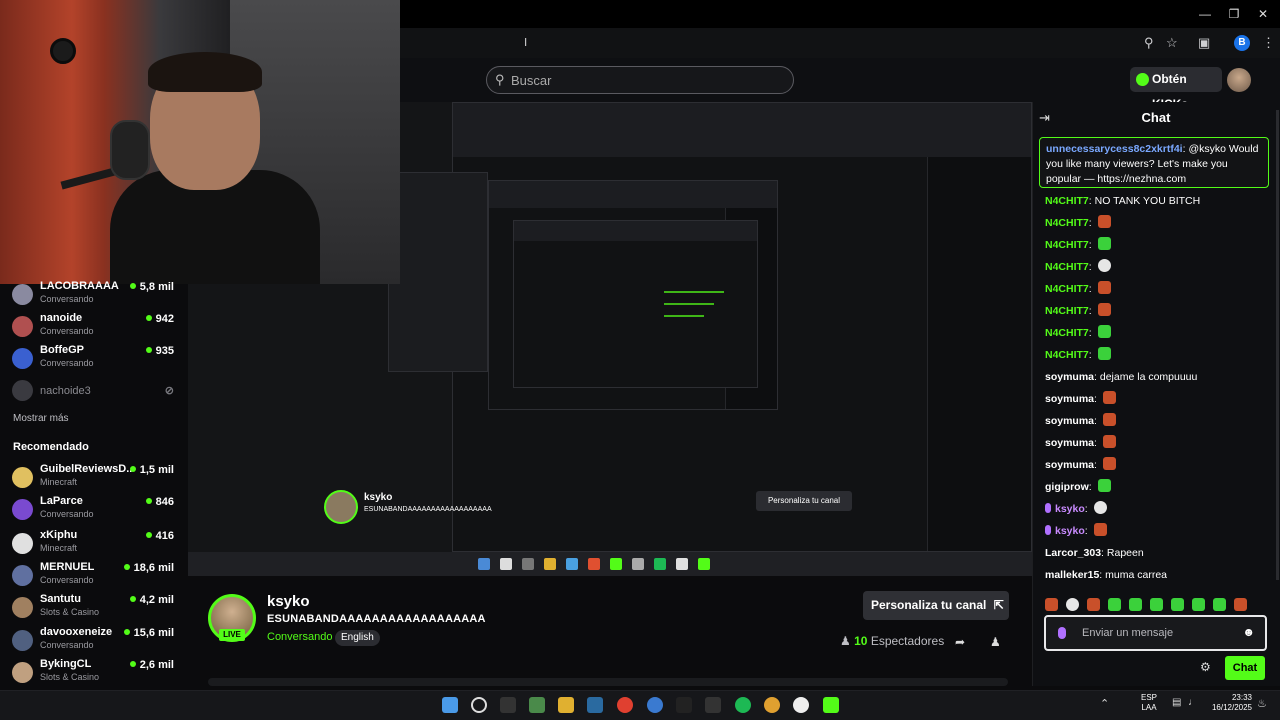  What do you see at coordinates (97, 479) in the screenshot?
I see `sidebar-item-recommended: GuibelReviewsD... Minecraft 1,5 mil` at bounding box center [97, 479].